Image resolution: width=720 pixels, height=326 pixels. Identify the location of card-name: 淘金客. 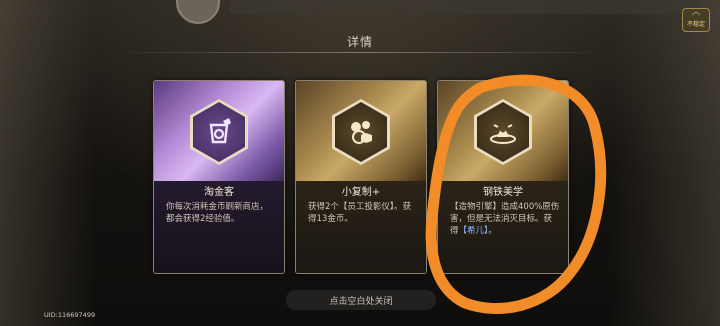
(219, 192).